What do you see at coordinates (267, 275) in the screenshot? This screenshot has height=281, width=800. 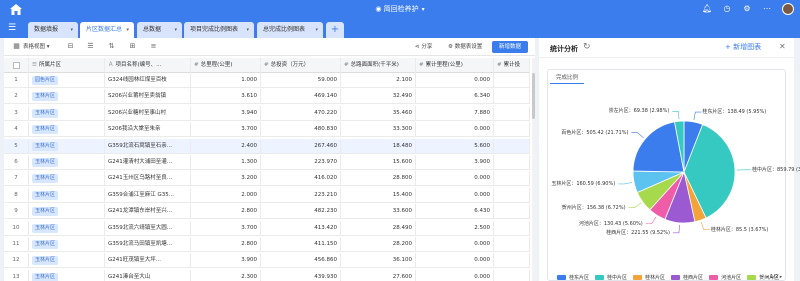 I see `table-row: 13 玉林片区 G241溱台至大山 2.300 439.930 27.600 0.000` at bounding box center [267, 275].